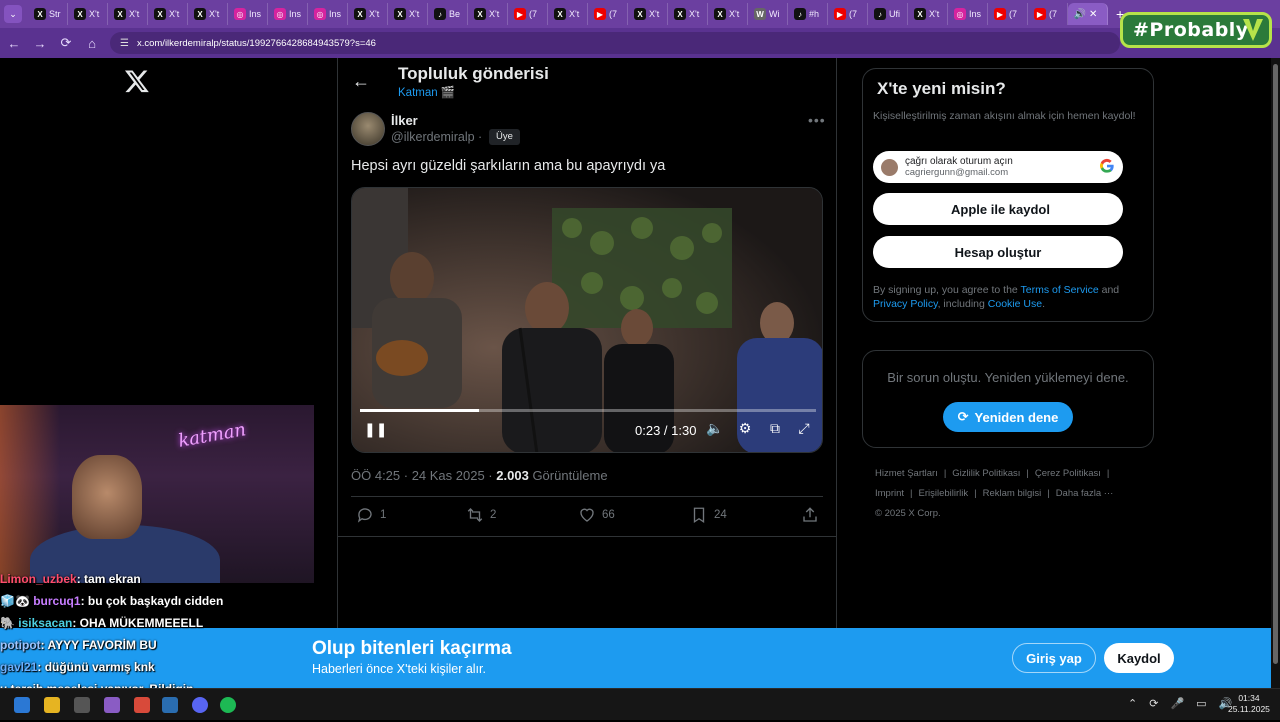 The width and height of the screenshot is (1280, 722). I want to click on browser-tab: W Wi, so click(768, 14).